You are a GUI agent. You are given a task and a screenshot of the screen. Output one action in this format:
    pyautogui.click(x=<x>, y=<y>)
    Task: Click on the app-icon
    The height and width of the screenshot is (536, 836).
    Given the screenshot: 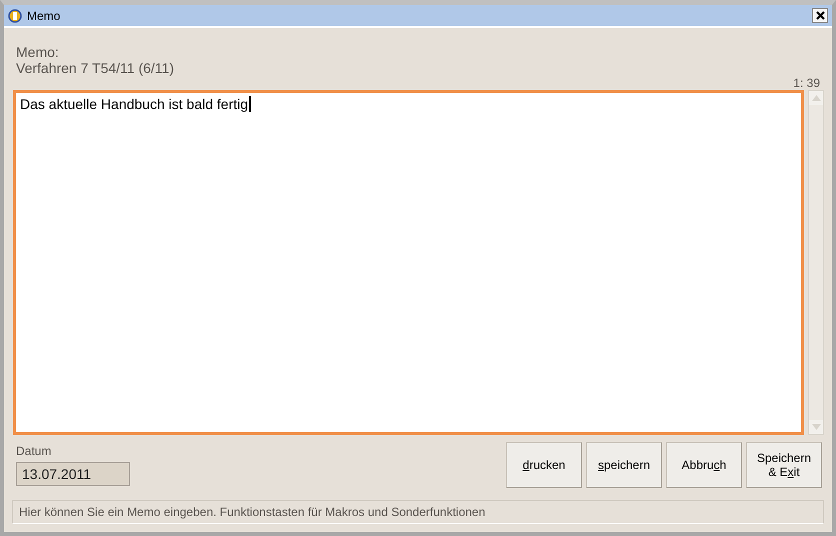 What is the action you would take?
    pyautogui.click(x=15, y=15)
    